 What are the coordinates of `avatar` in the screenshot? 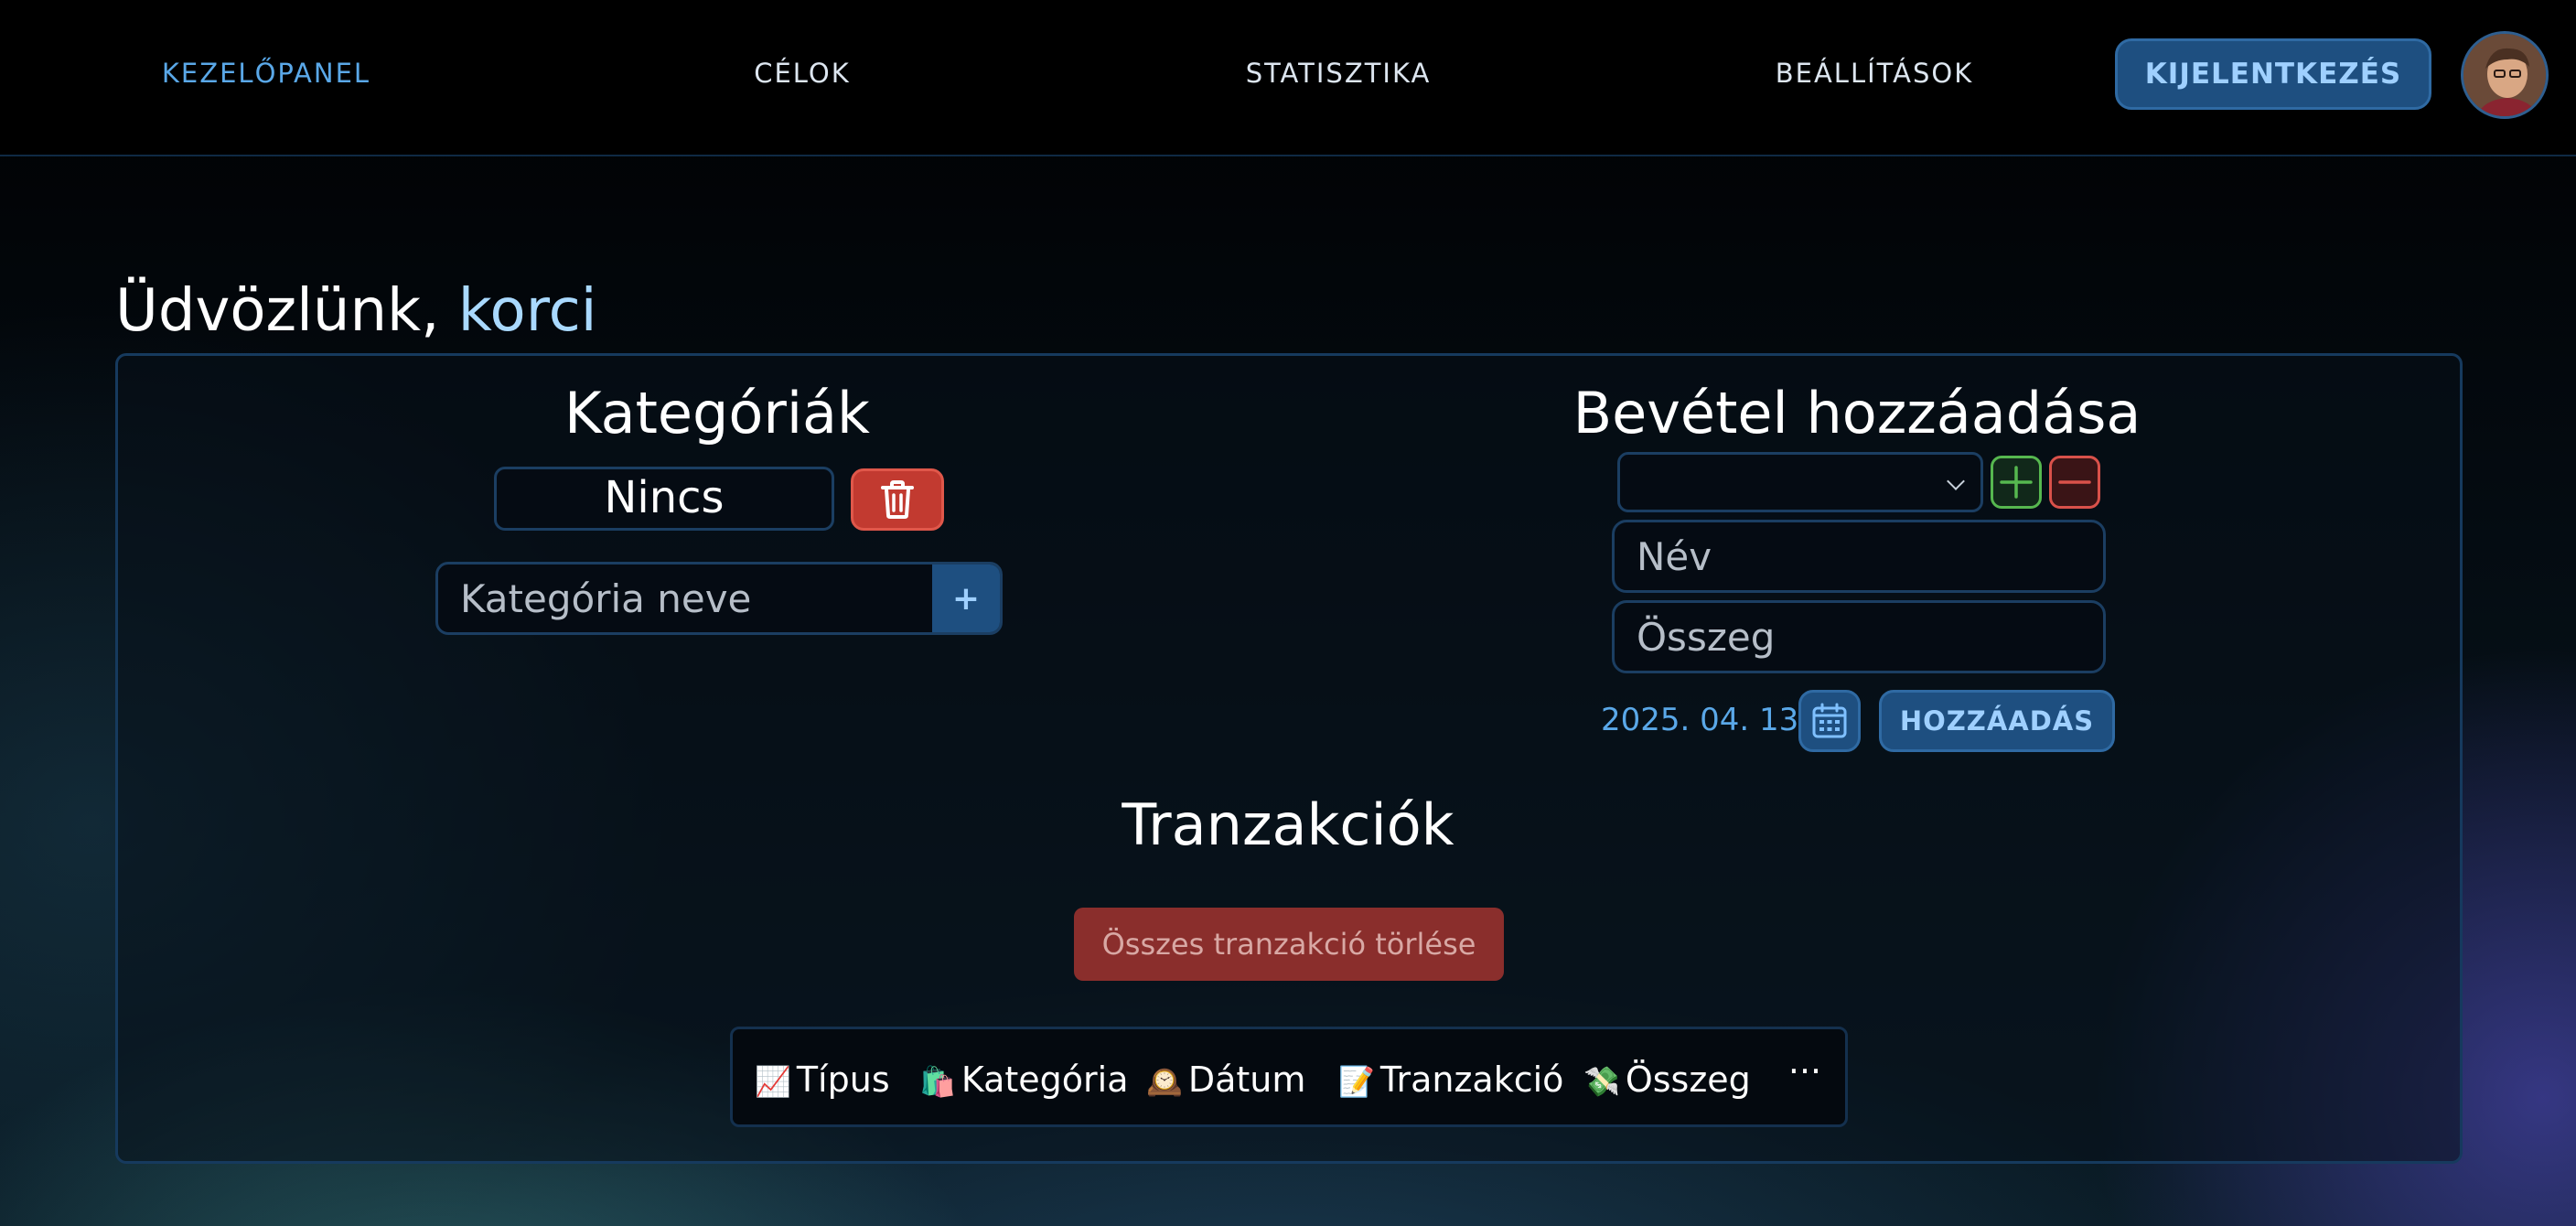 It's located at (2505, 75).